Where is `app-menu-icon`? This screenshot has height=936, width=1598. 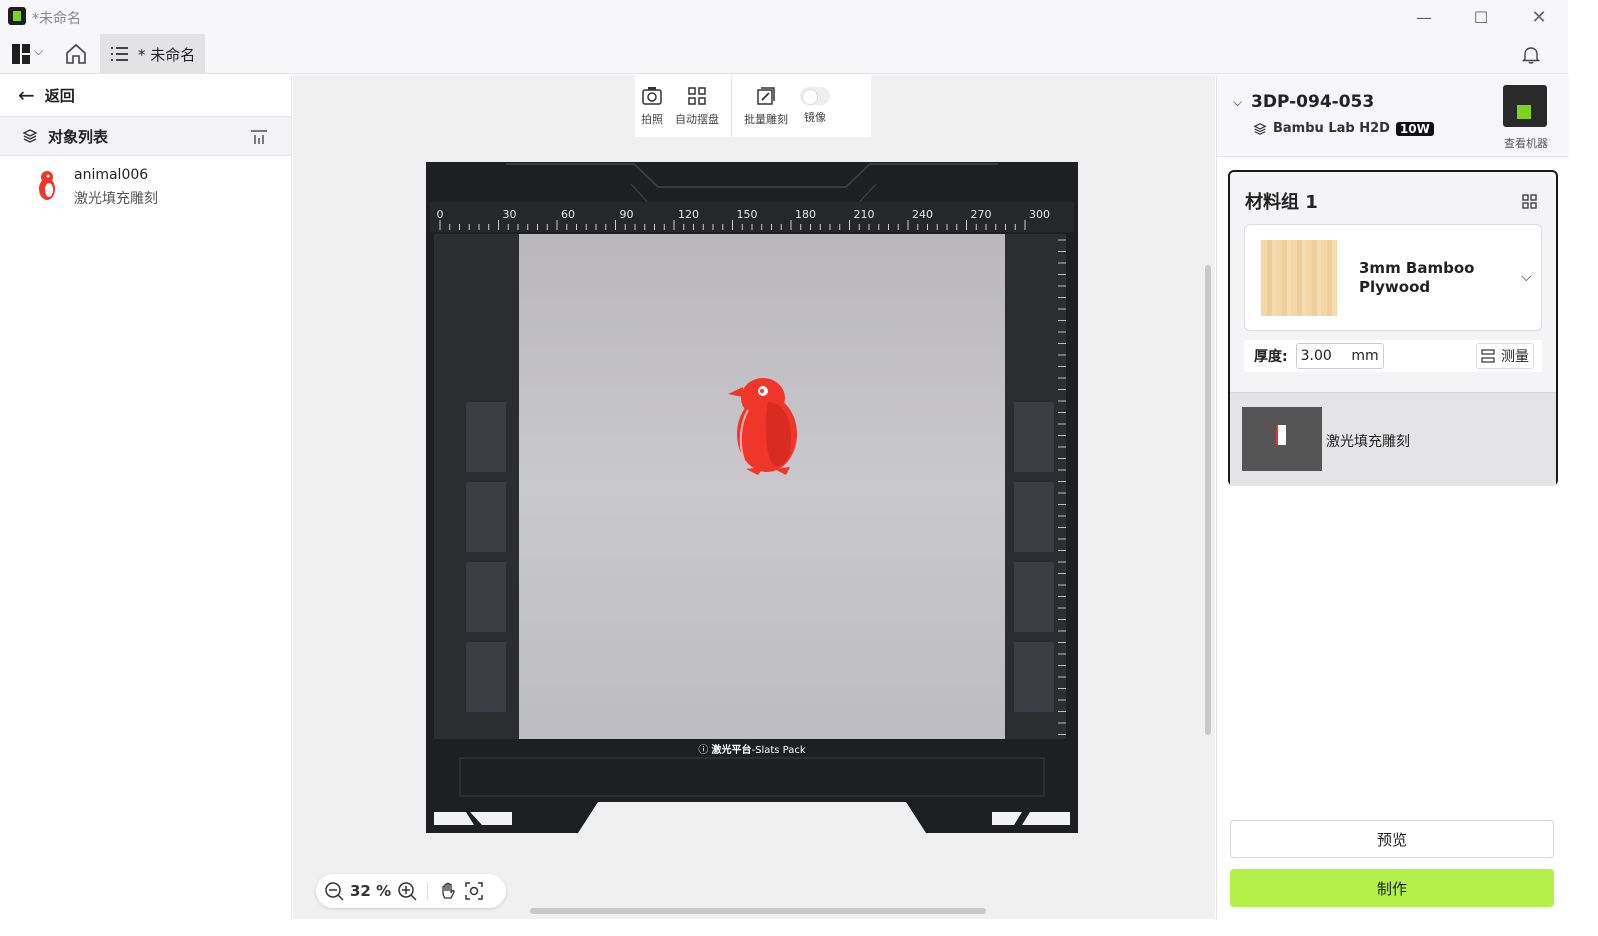 app-menu-icon is located at coordinates (21, 54).